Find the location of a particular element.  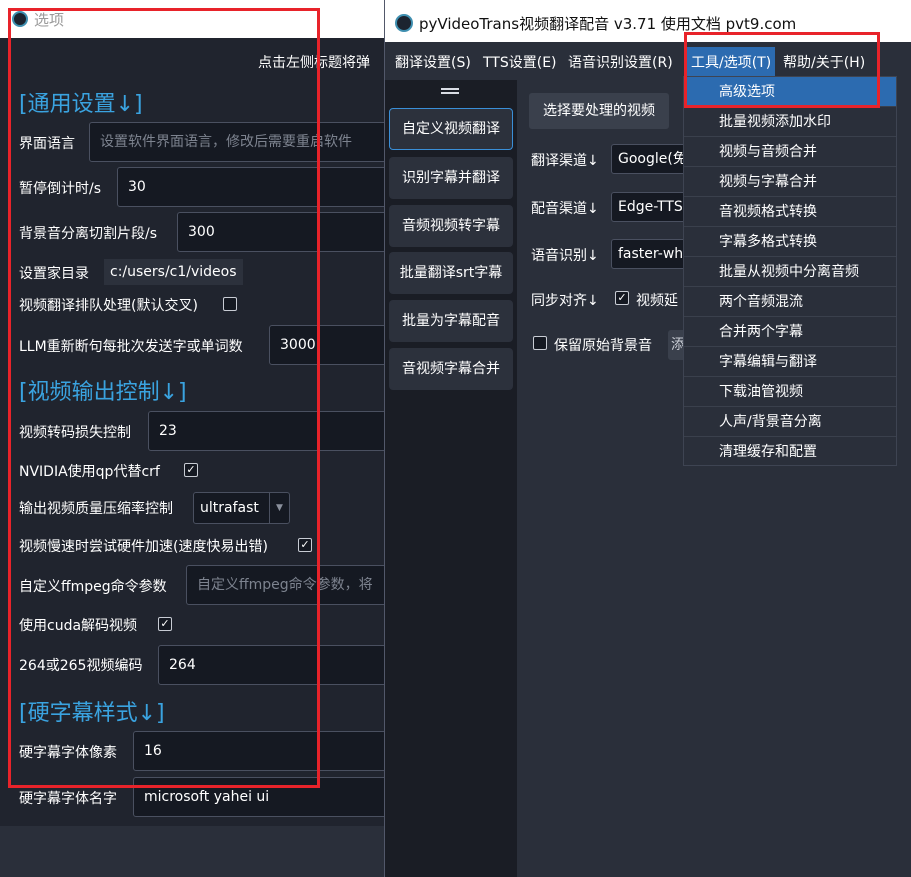

menu-item-batch-extract-audio: 批量从视频中分离音频 is located at coordinates (790, 272).